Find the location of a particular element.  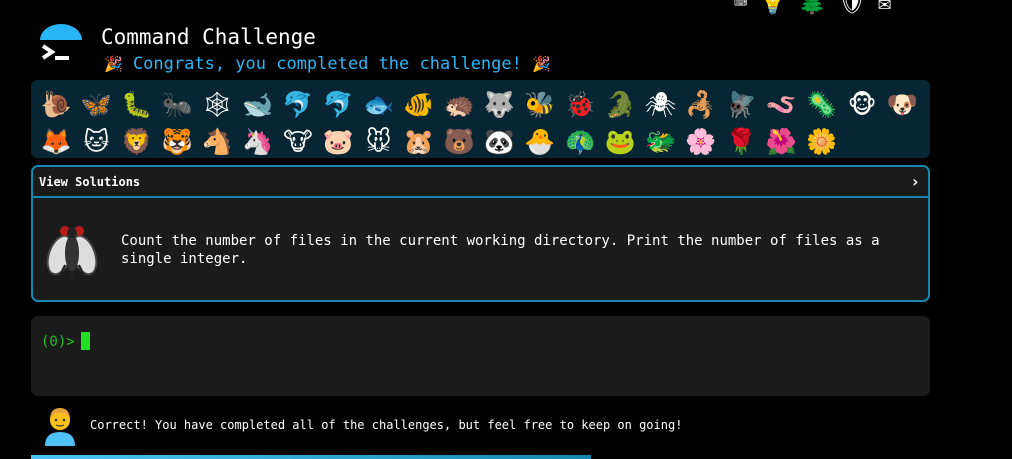

animal-emoji-icon: 🐭 is located at coordinates (378, 141).